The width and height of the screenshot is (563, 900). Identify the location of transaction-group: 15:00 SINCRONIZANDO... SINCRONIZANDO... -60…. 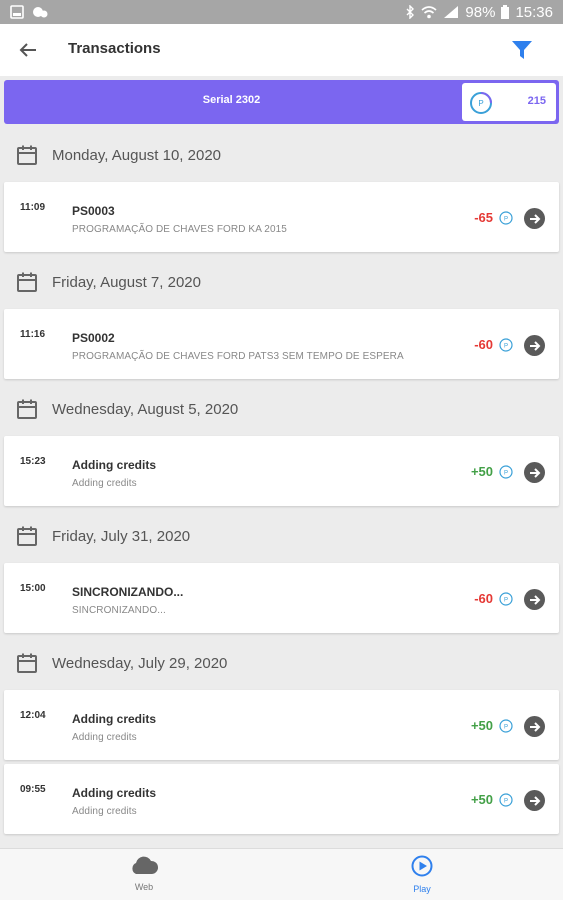
(281, 598).